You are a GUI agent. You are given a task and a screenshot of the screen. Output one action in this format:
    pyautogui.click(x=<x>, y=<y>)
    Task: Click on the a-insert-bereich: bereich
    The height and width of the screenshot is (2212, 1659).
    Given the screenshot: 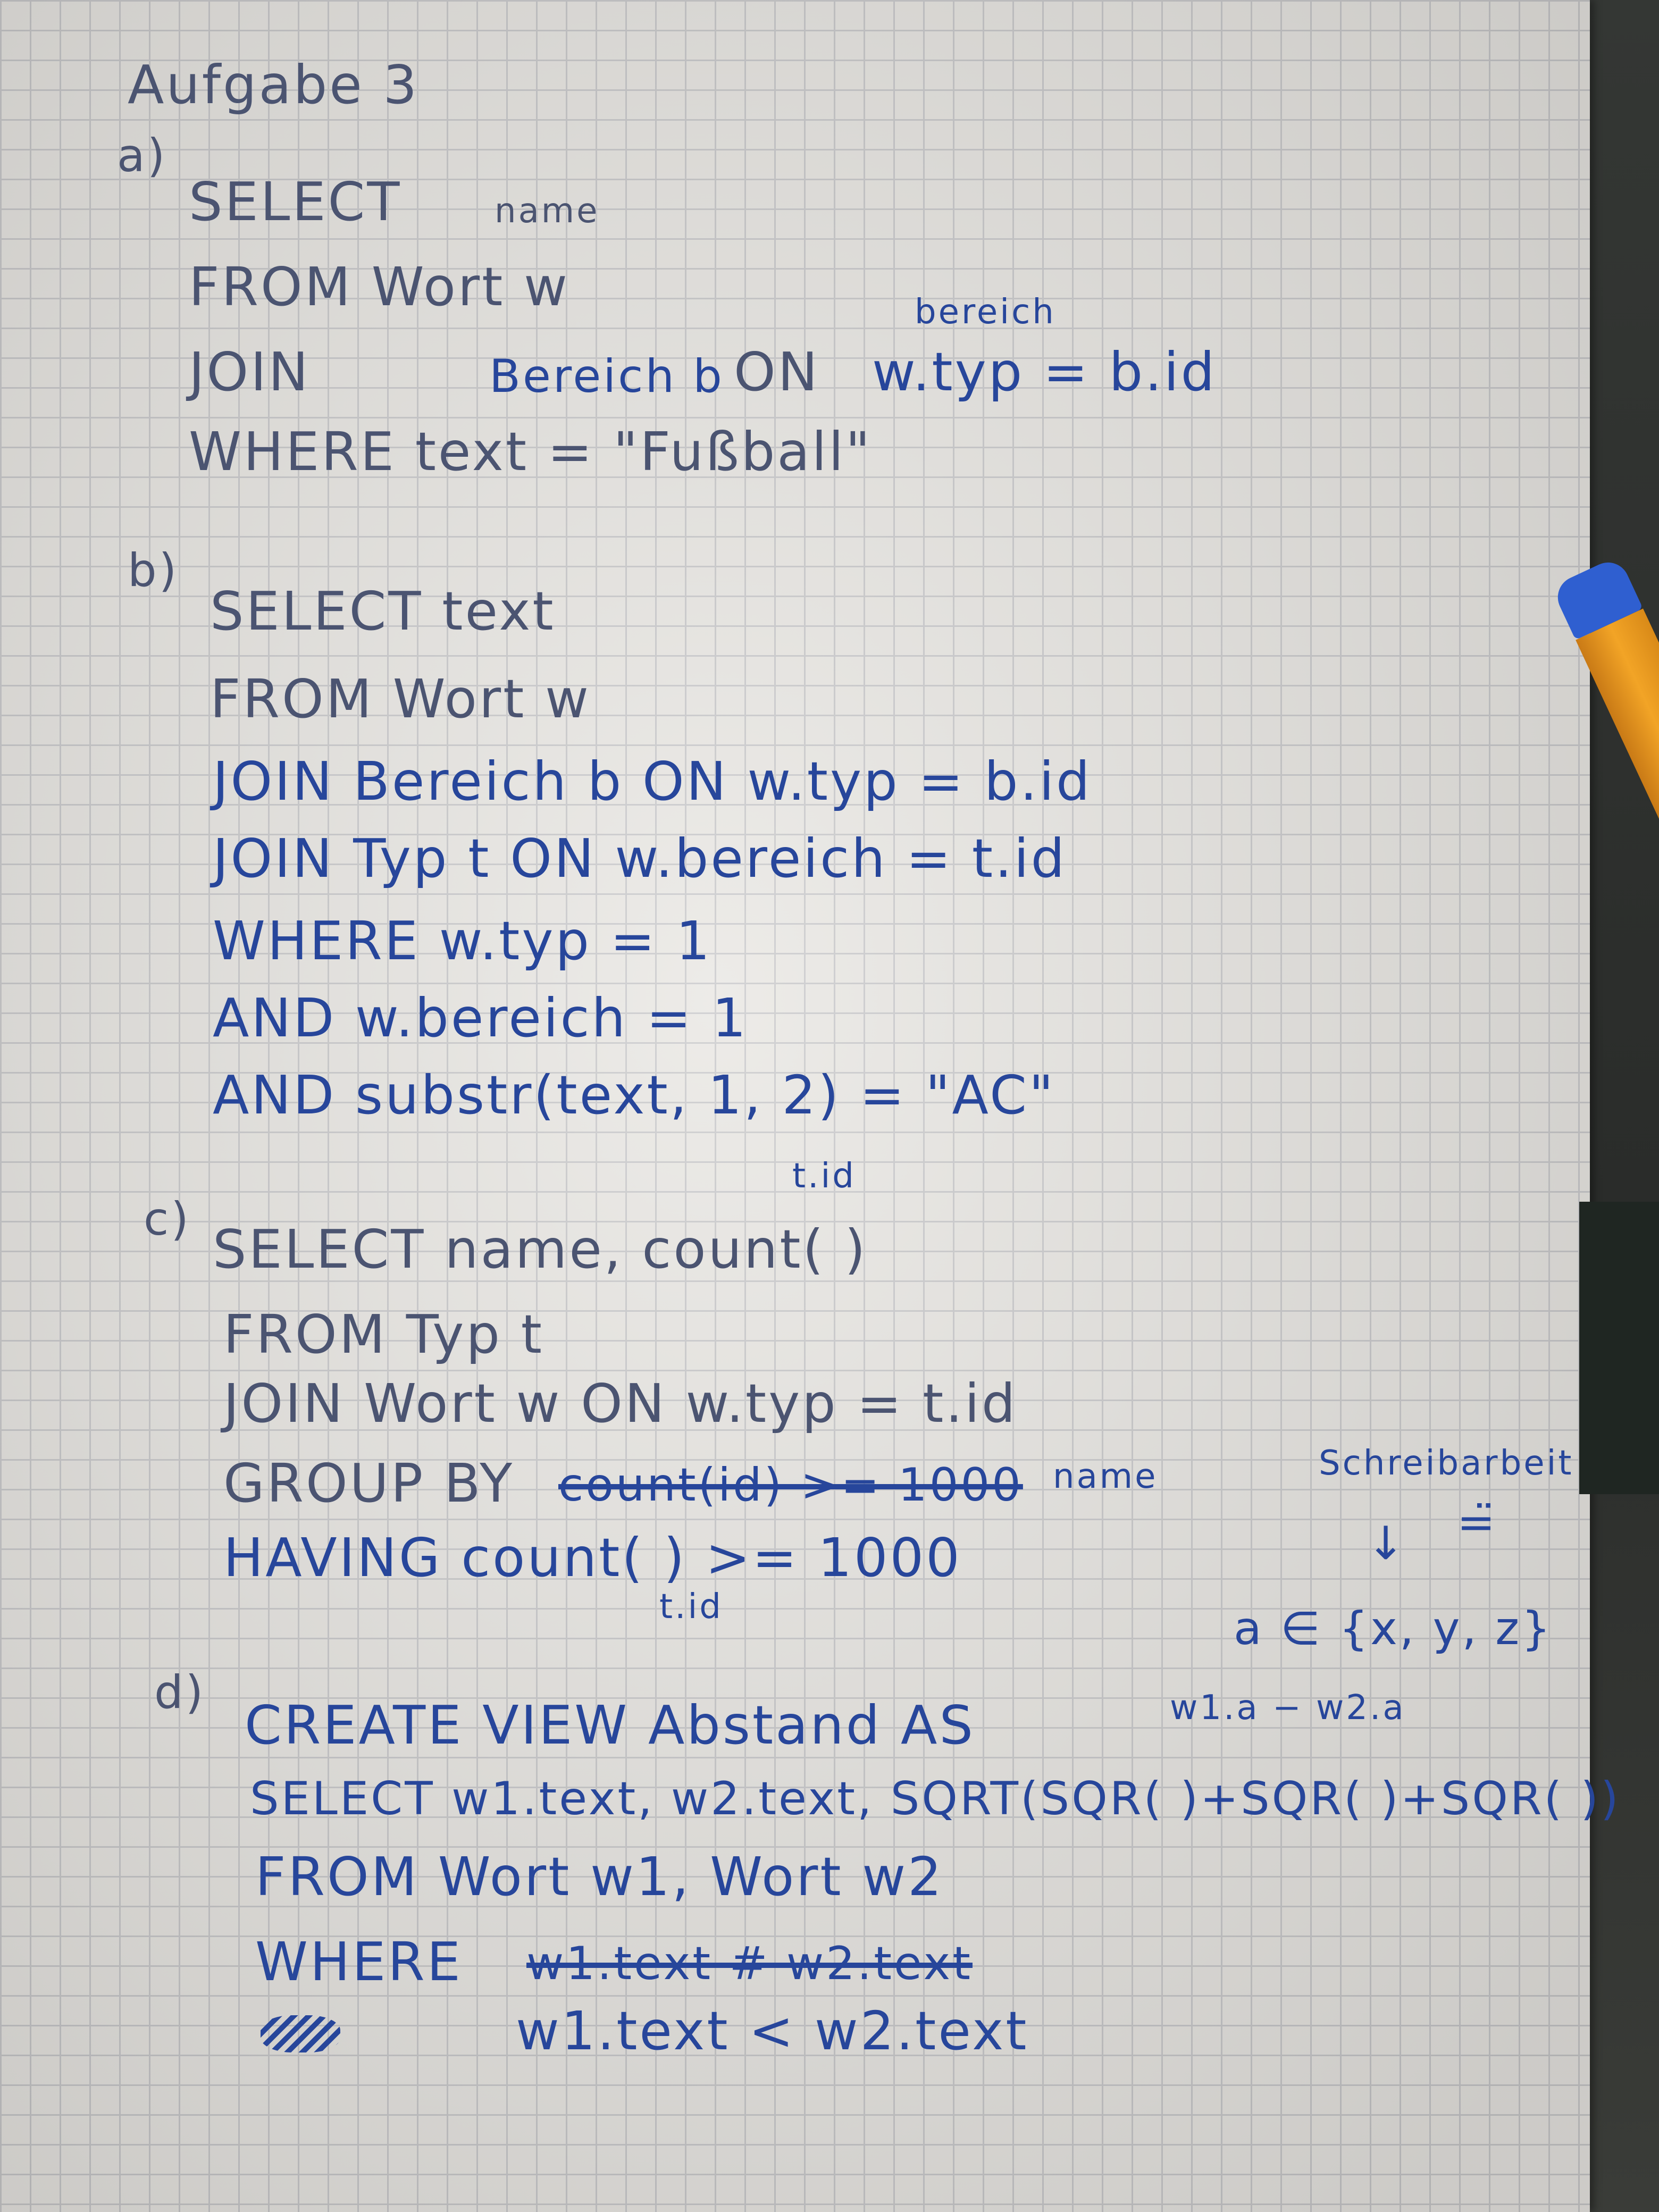 What is the action you would take?
    pyautogui.click(x=985, y=312)
    